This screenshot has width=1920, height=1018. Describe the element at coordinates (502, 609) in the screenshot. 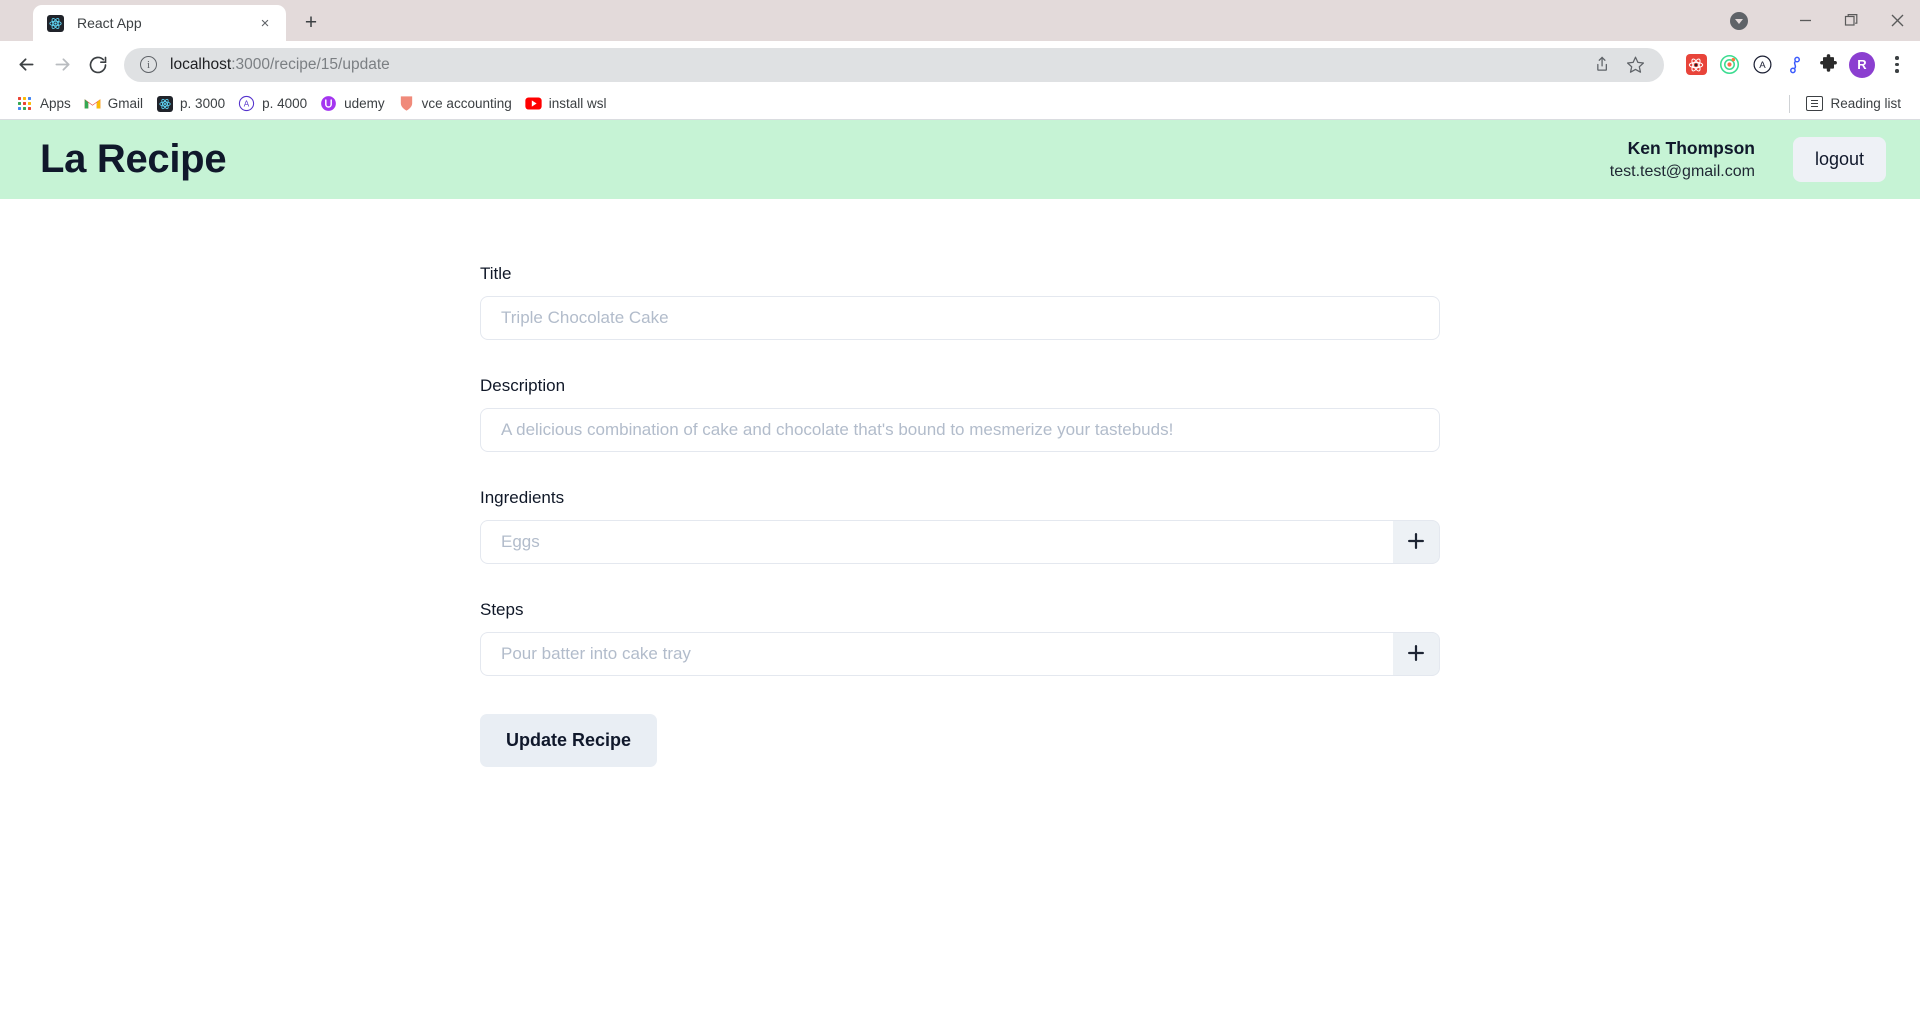

I see `steps-label: Steps` at that location.